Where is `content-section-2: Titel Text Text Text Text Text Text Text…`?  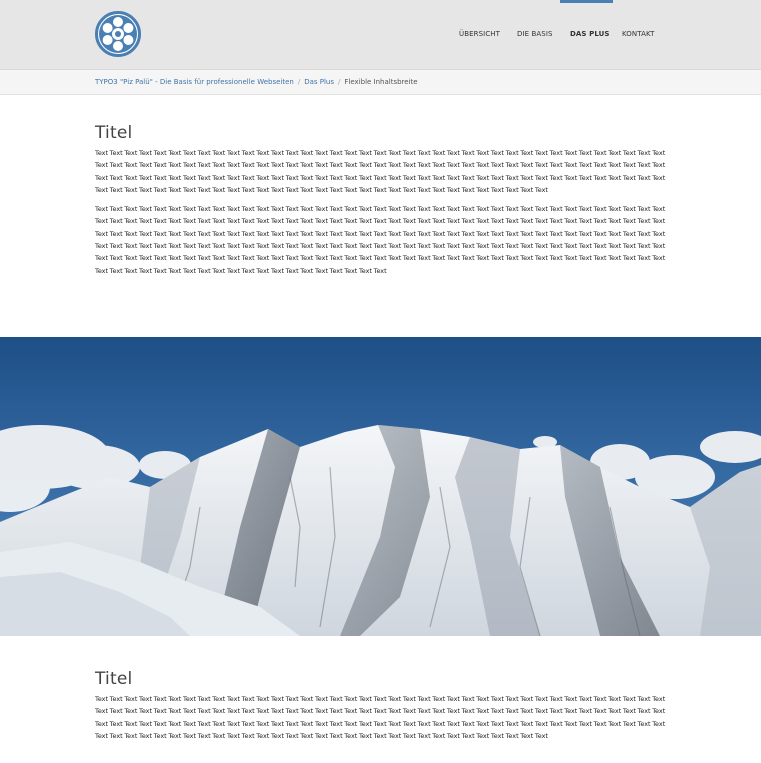
content-section-2: Titel Text Text Text Text Text Text Text… is located at coordinates (381, 705).